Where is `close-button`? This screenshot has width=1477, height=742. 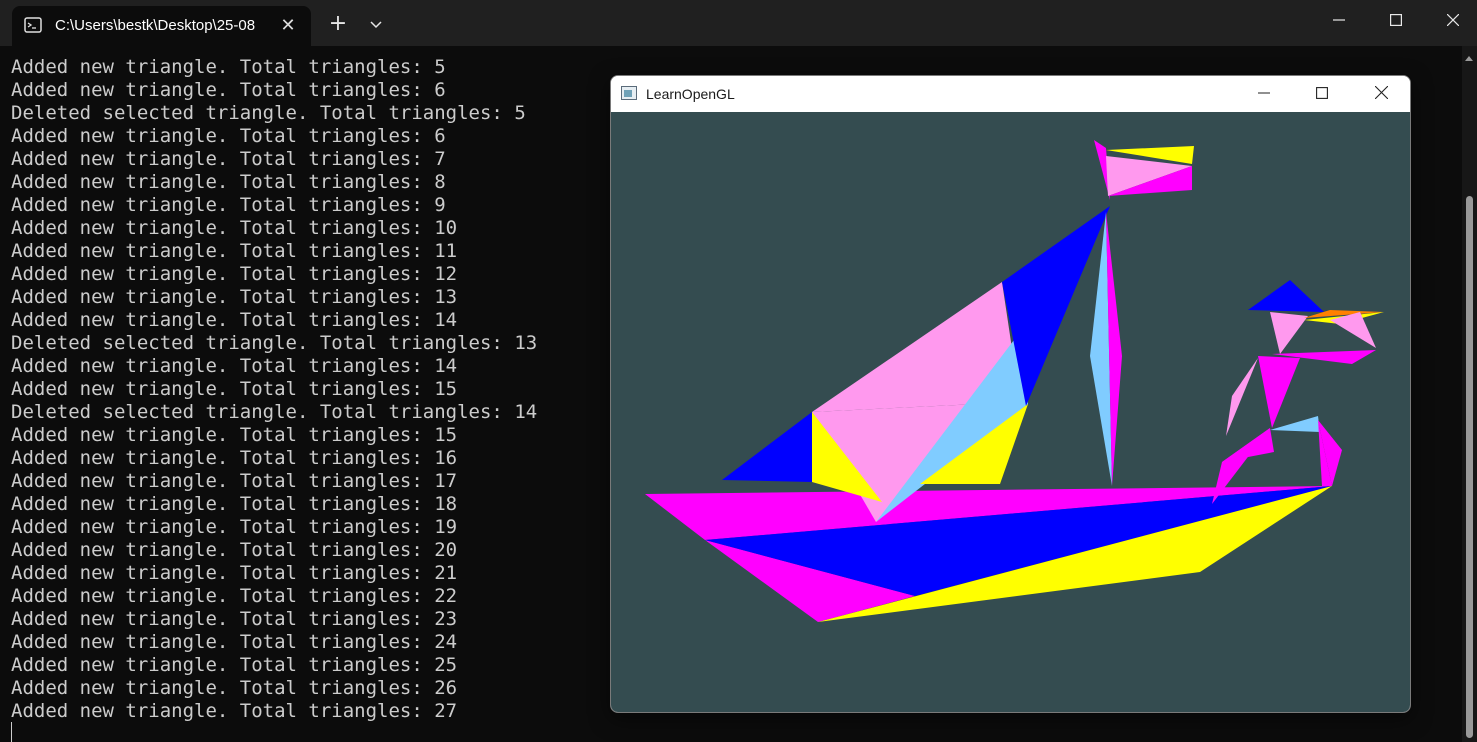 close-button is located at coordinates (1450, 21).